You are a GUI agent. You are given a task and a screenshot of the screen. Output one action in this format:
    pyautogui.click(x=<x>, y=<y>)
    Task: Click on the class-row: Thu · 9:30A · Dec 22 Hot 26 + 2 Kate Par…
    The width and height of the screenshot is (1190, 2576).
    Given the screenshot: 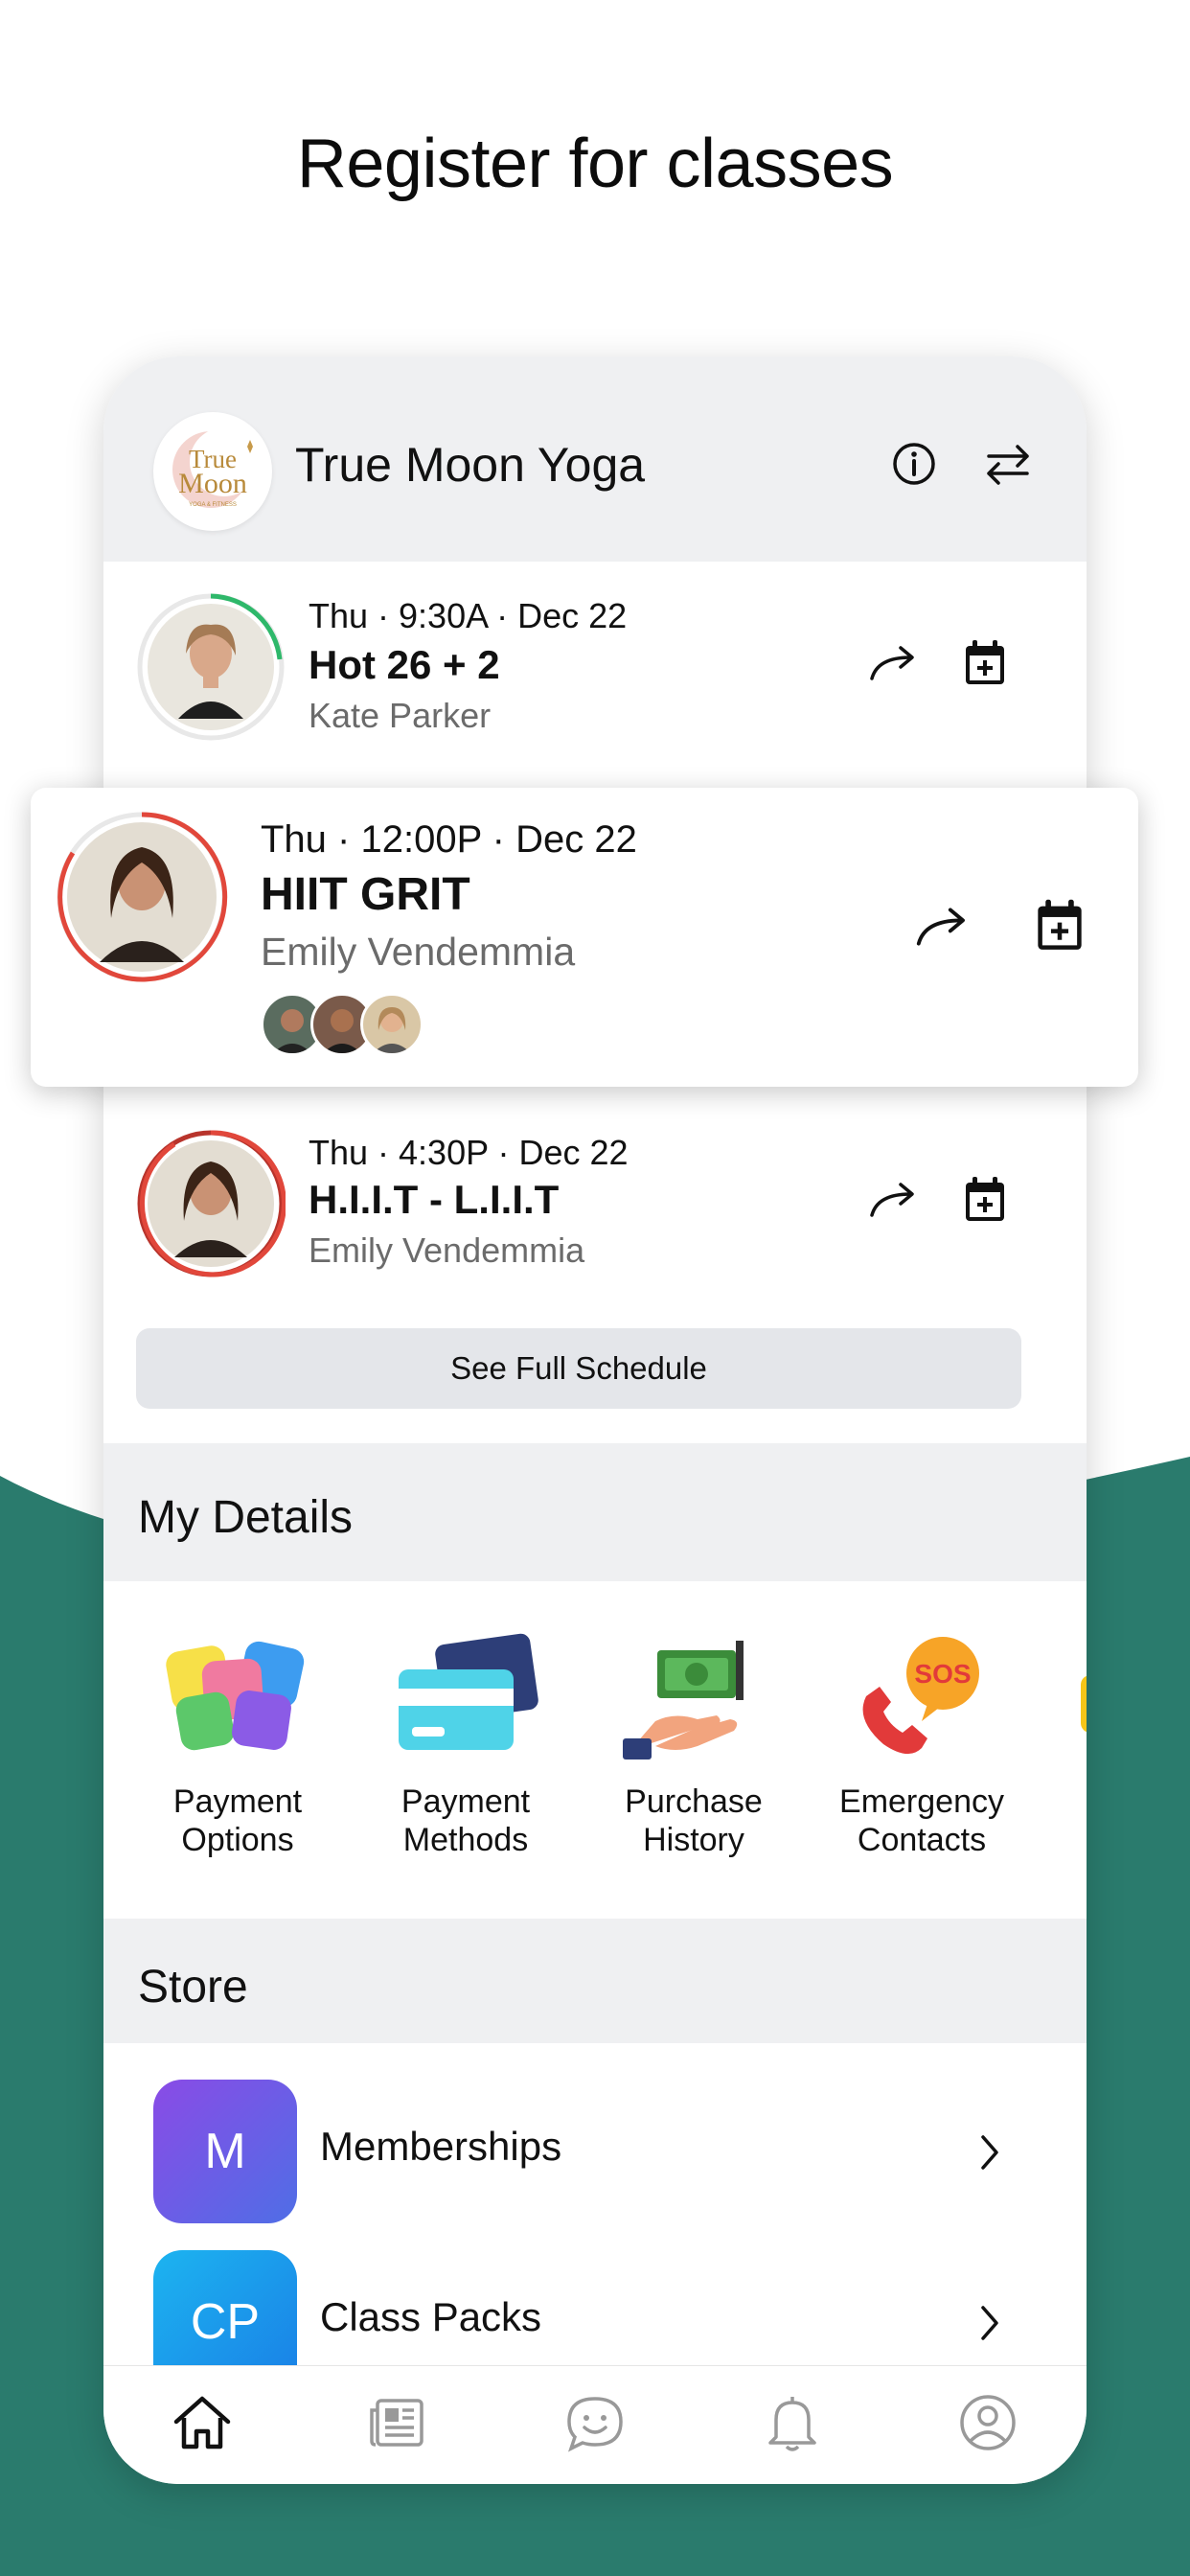 What is the action you would take?
    pyautogui.click(x=595, y=688)
    